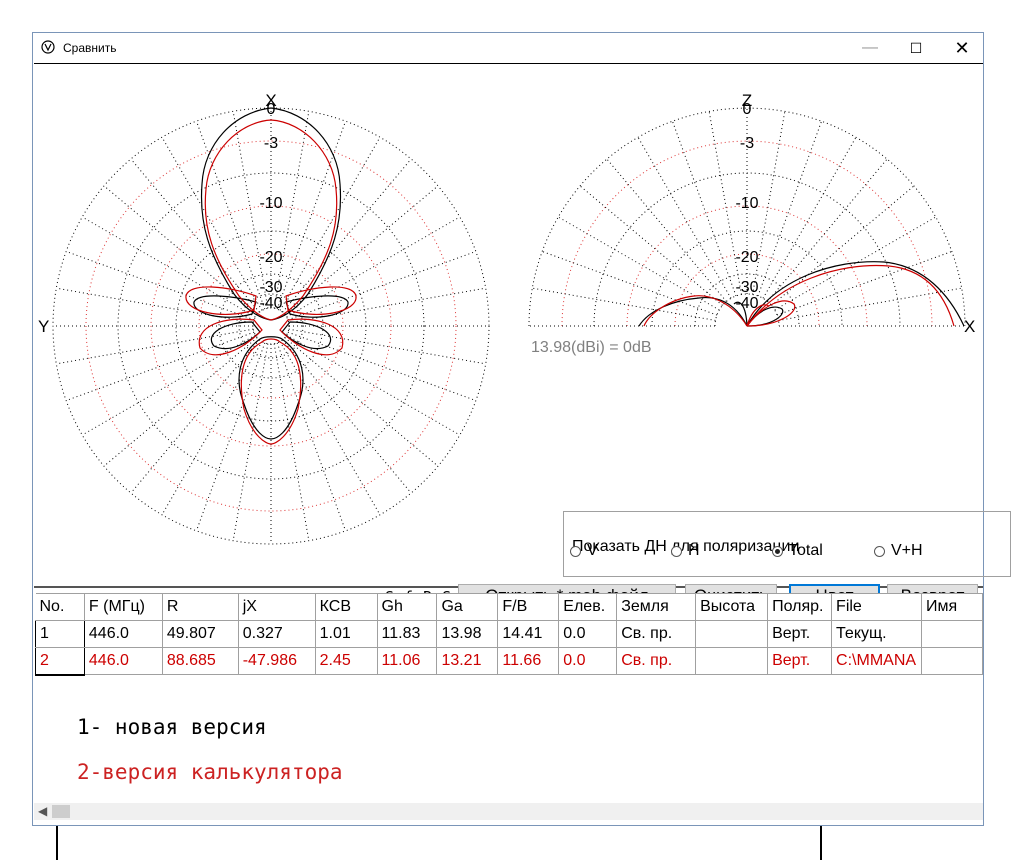  Describe the element at coordinates (210, 772) in the screenshot. I see `note-calculator-version: 2-версия калькулятора` at that location.